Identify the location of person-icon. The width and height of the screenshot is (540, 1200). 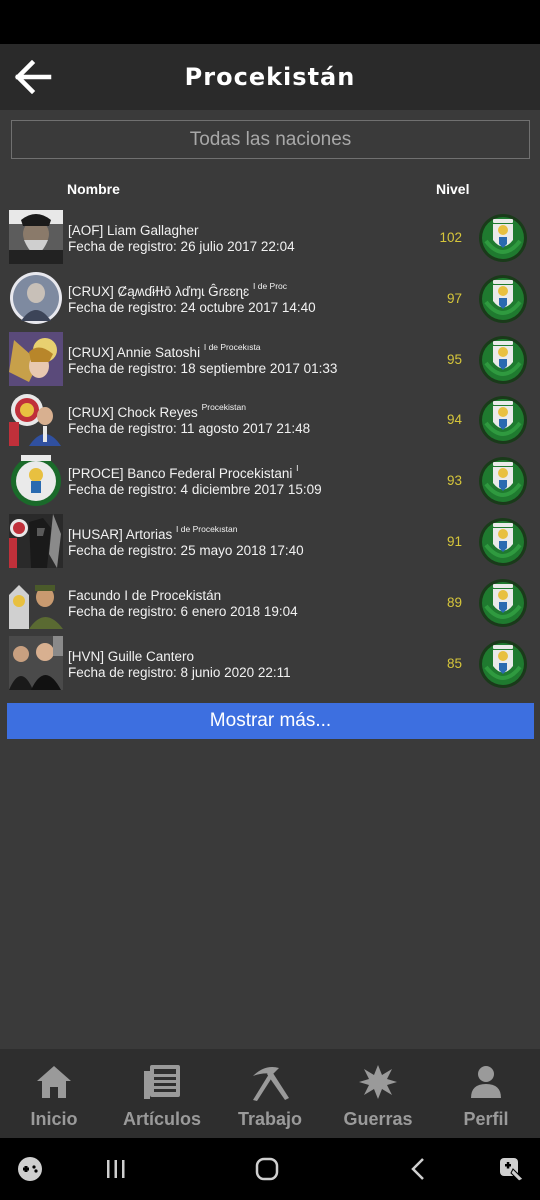
(486, 1082).